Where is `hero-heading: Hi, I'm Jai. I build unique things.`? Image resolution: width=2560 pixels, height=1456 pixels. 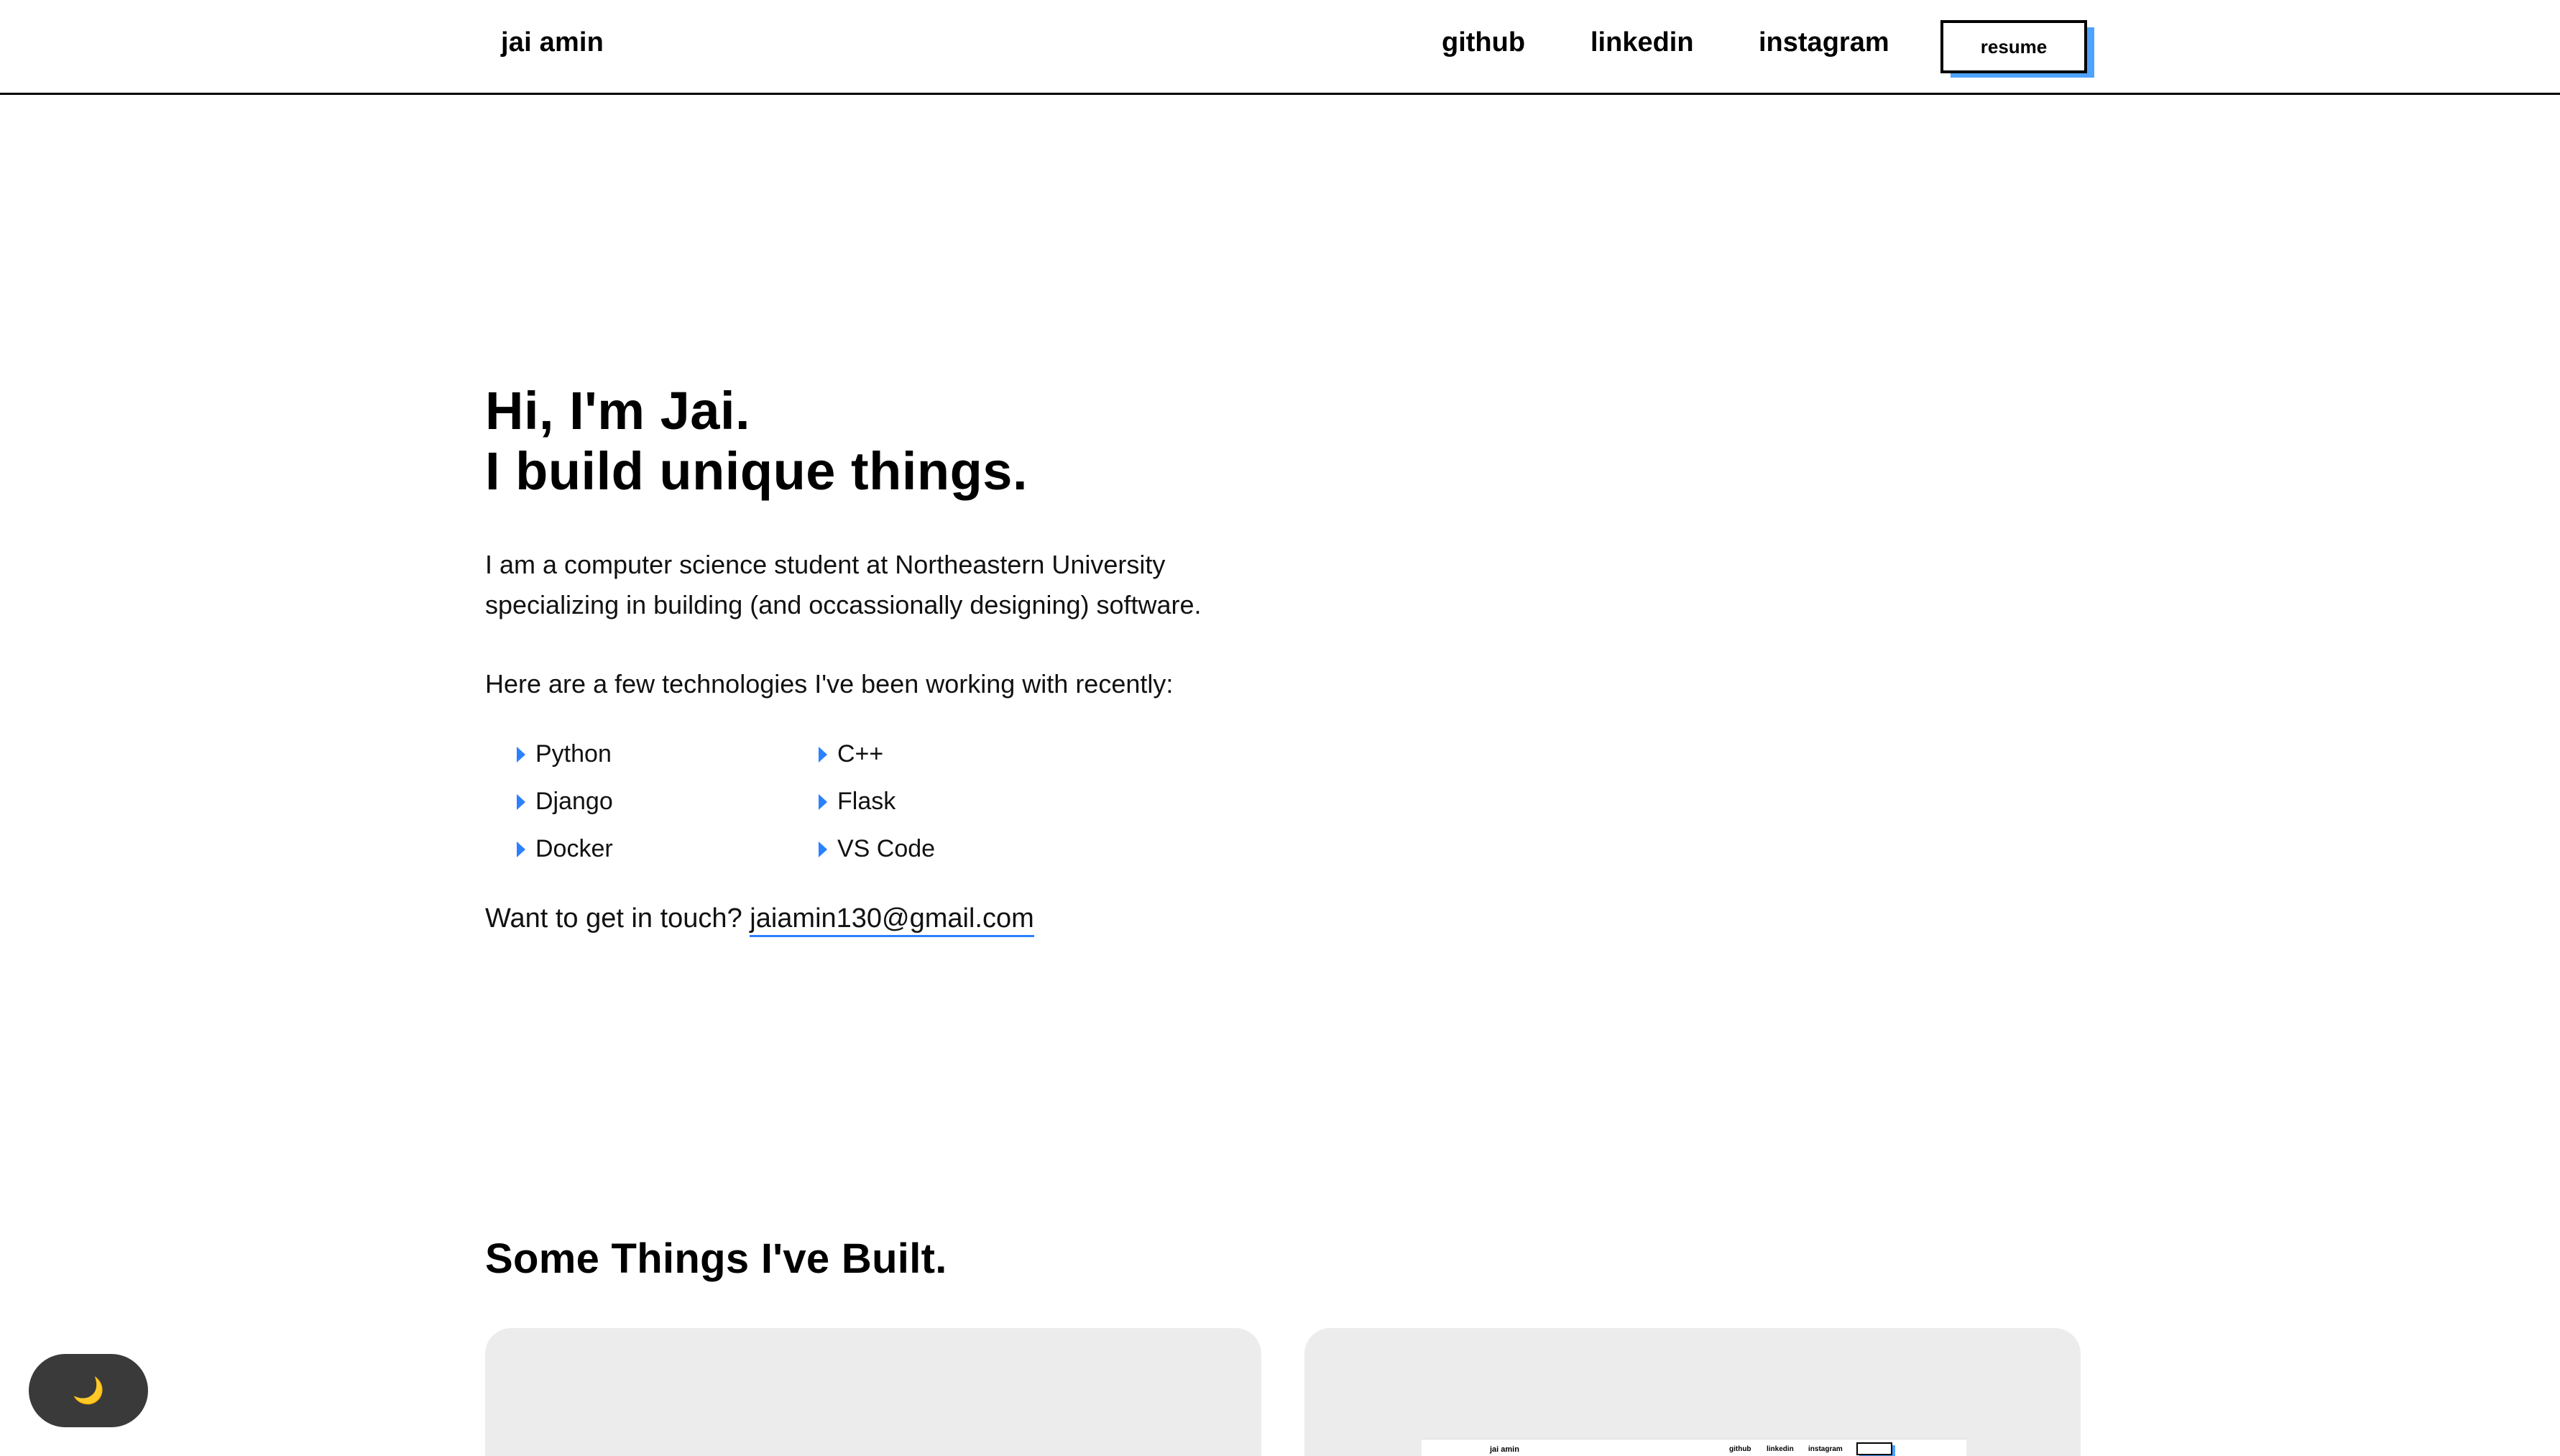
hero-heading: Hi, I'm Jai. I build unique things. is located at coordinates (1024, 441).